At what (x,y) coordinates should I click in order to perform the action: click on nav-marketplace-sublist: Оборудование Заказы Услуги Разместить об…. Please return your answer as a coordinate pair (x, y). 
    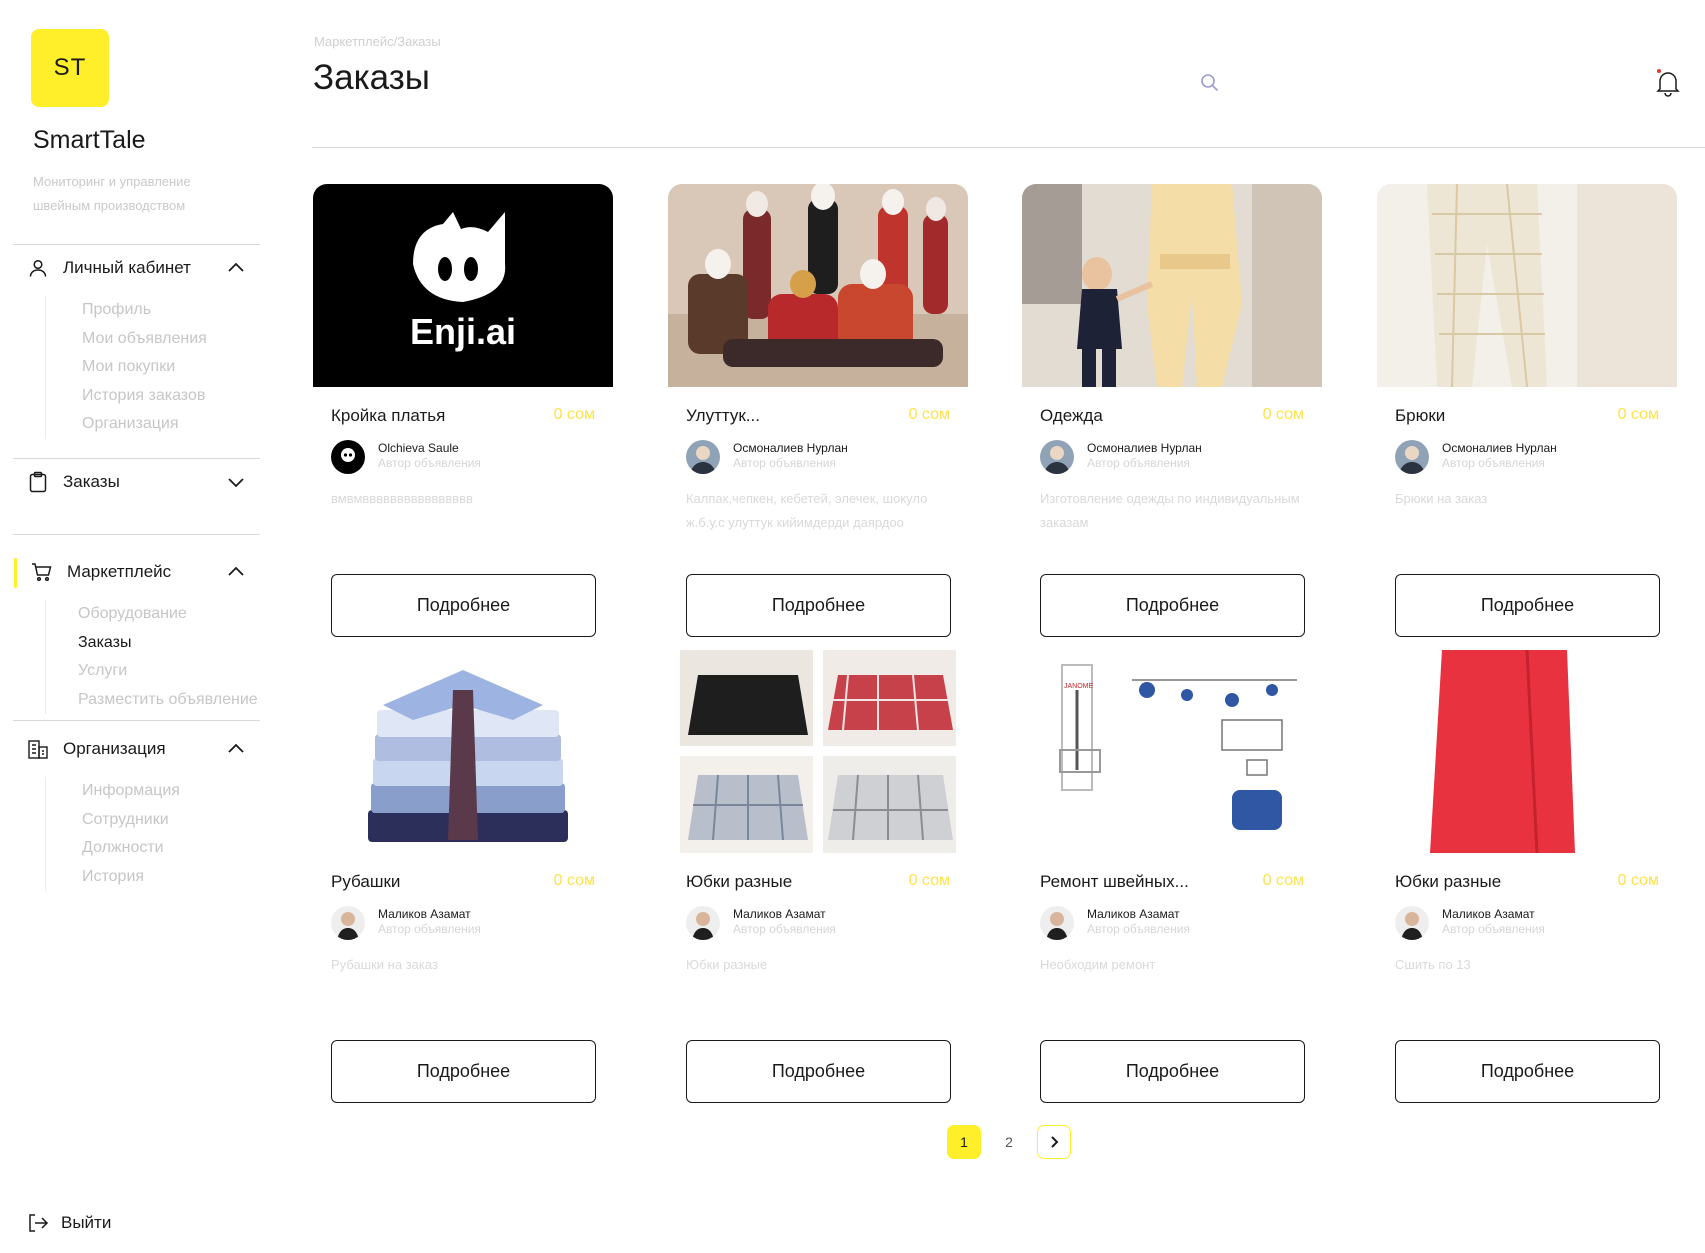
    Looking at the image, I should click on (152, 657).